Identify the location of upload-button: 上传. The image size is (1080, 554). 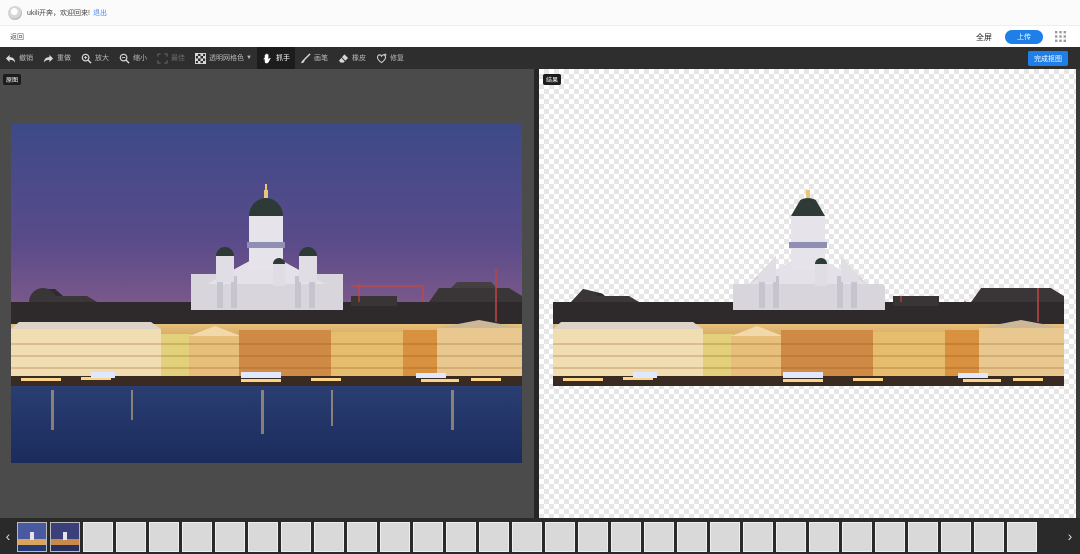
(1024, 37).